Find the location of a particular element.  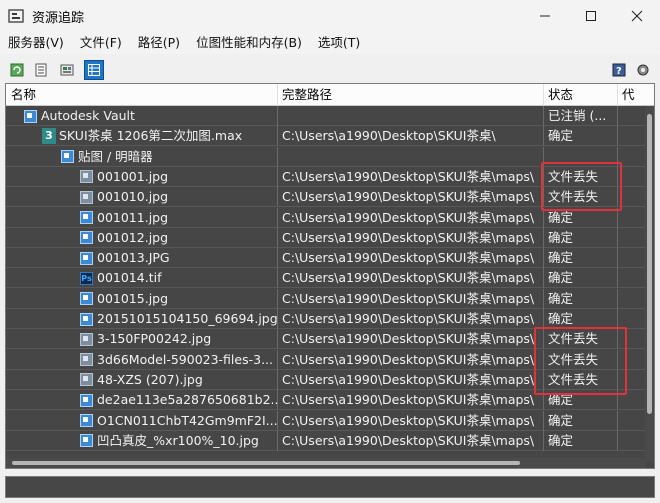

help-icon: ? is located at coordinates (619, 70).